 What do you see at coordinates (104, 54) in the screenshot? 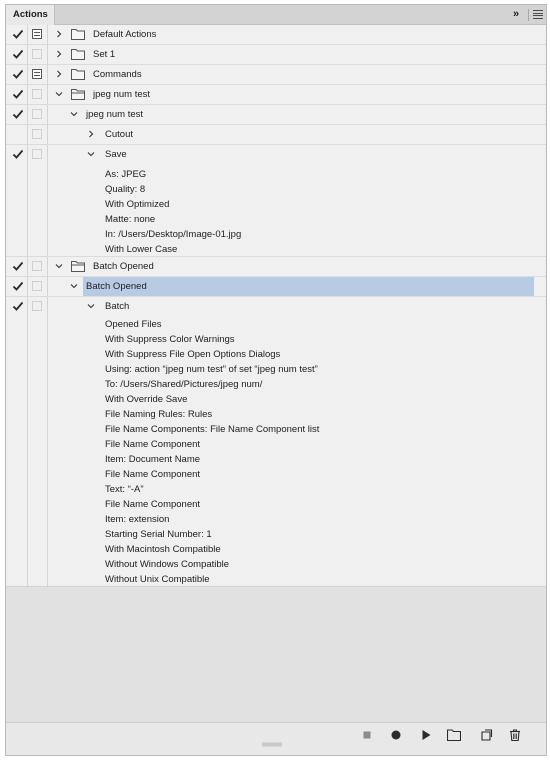
I see `action-set-label: Set 1` at bounding box center [104, 54].